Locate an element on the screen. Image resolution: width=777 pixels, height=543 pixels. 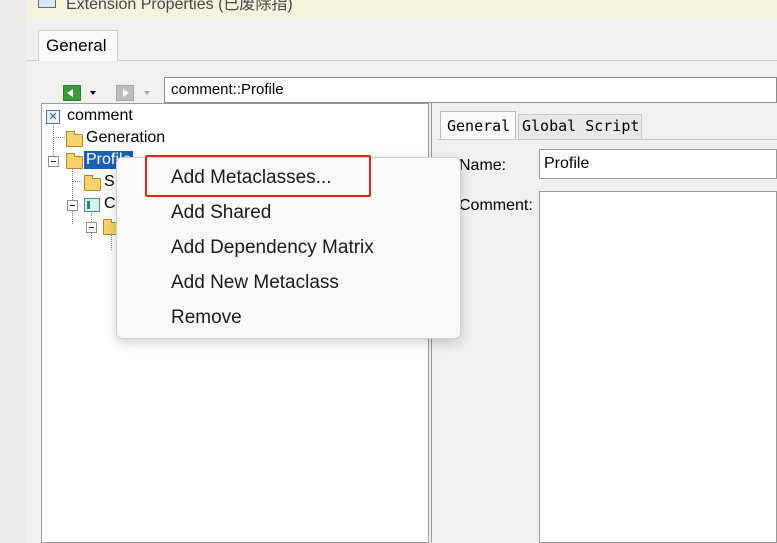
left-edge-strip is located at coordinates (13, 271).